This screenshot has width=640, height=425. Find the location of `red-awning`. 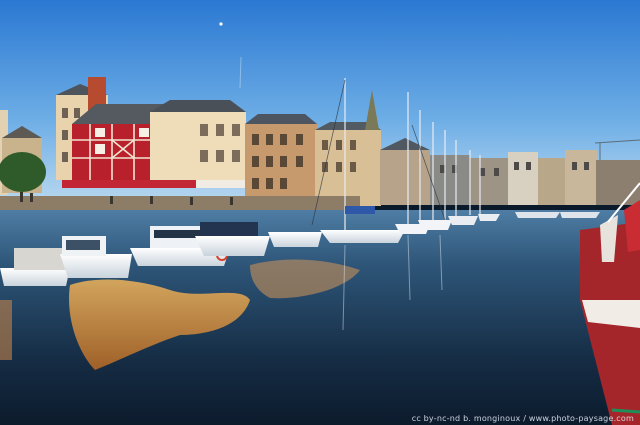

red-awning is located at coordinates (137, 184).